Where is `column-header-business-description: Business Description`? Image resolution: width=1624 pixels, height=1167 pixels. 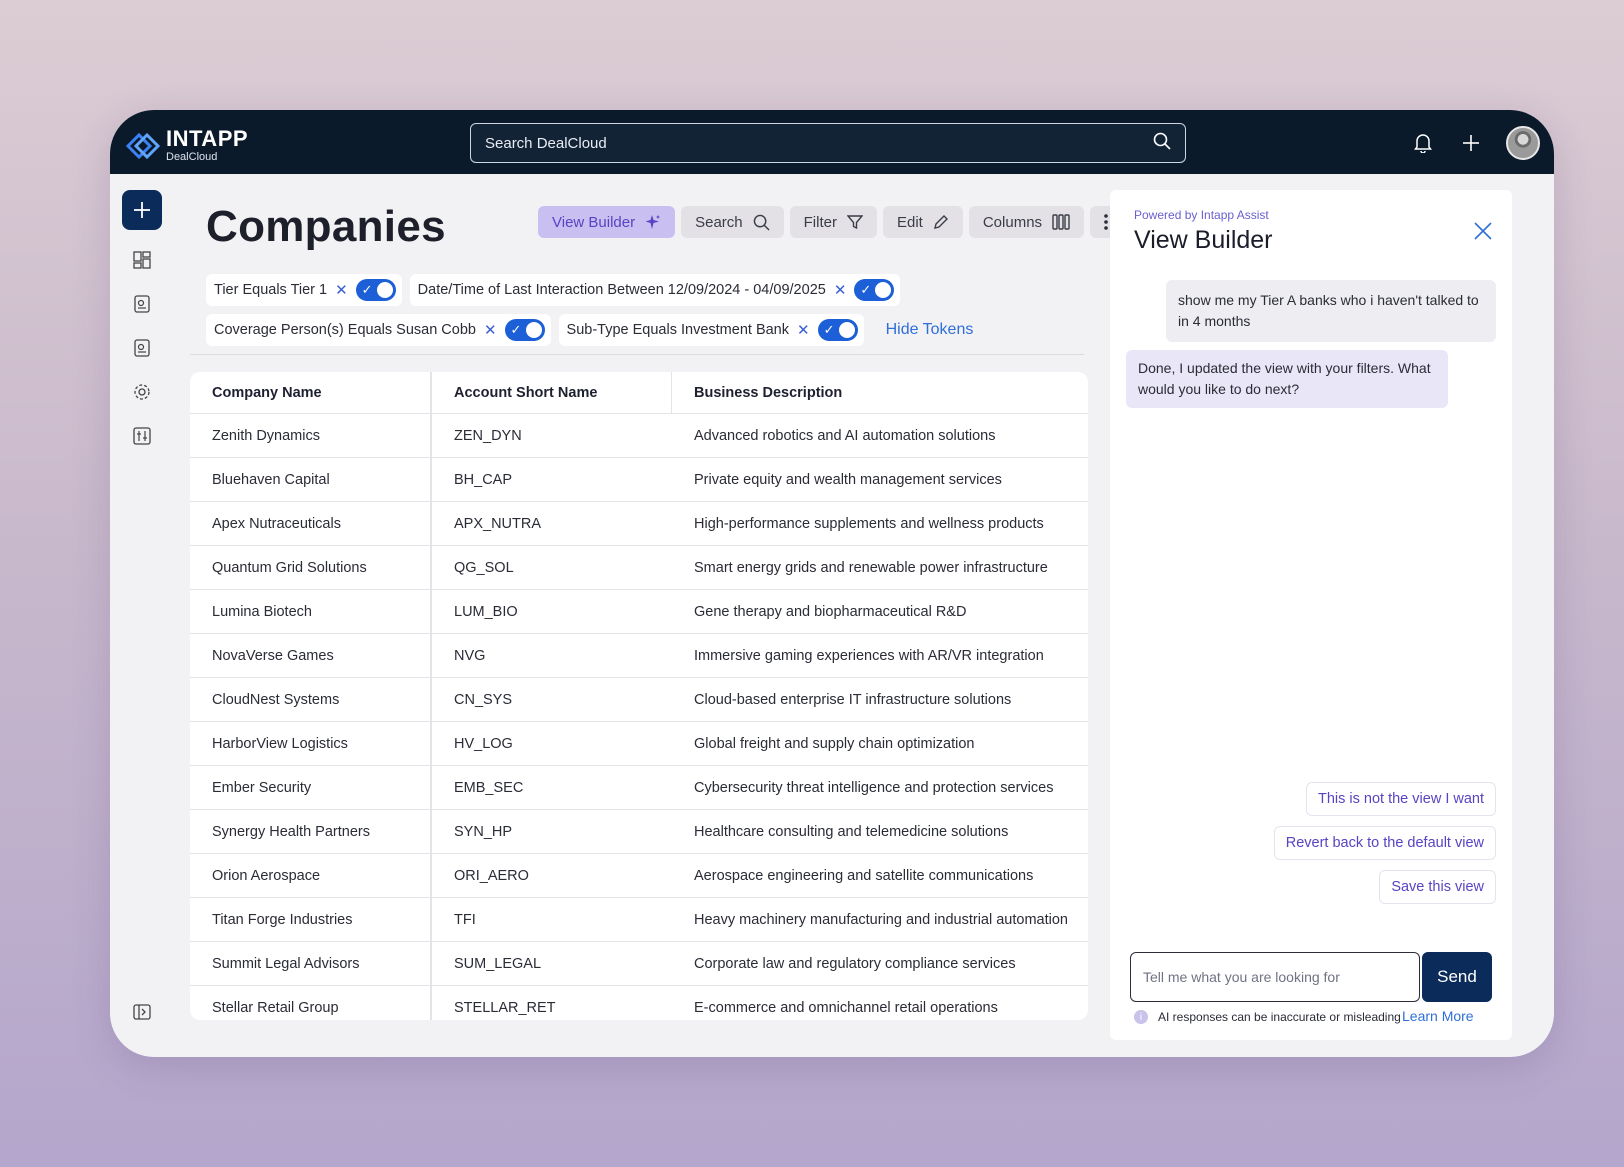
column-header-business-description: Business Description is located at coordinates (880, 392).